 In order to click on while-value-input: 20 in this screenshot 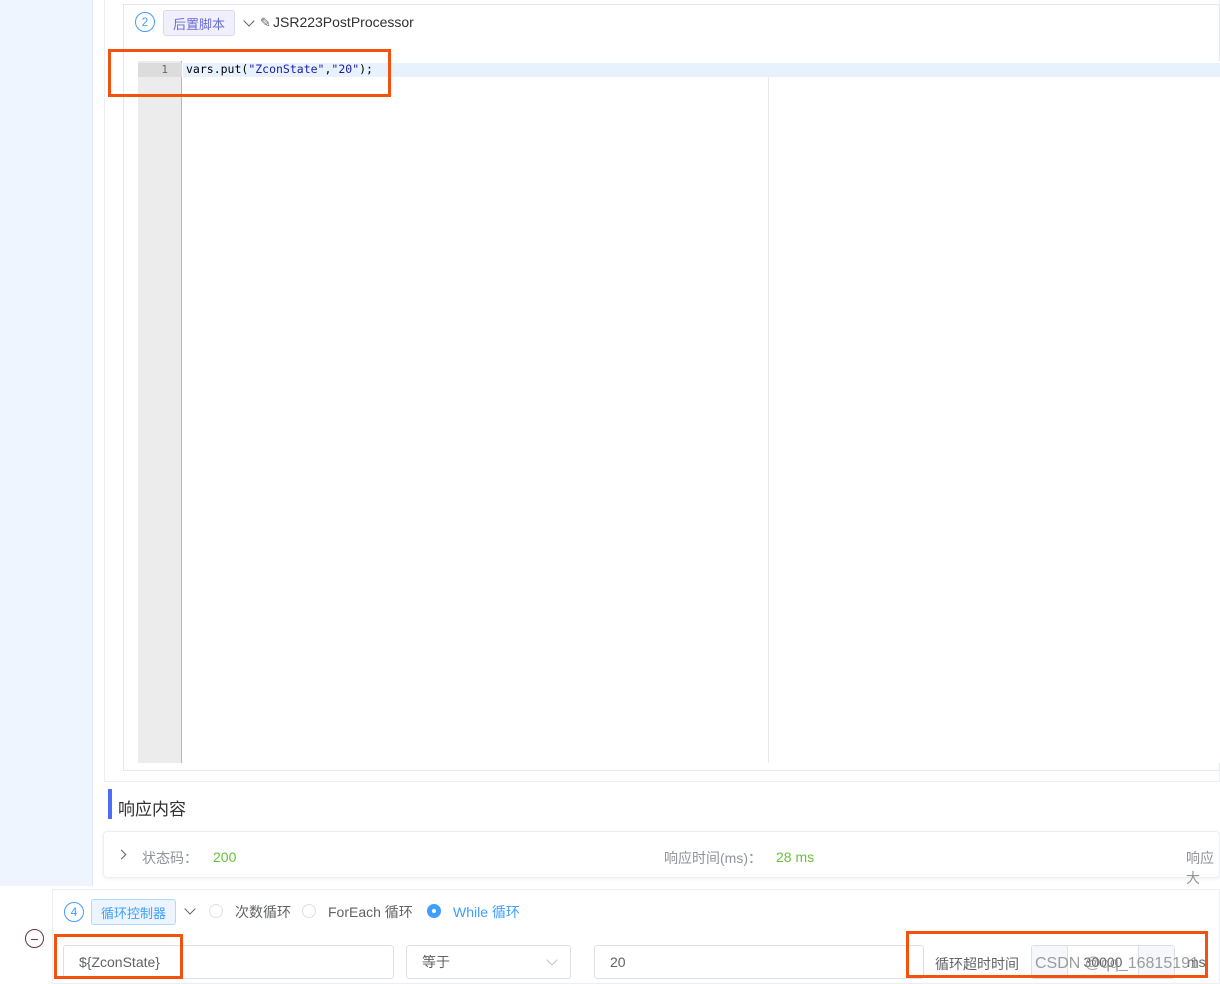, I will do `click(759, 962)`.